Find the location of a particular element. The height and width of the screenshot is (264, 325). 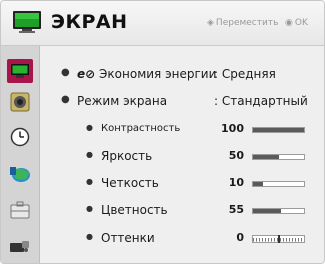

energy-saving-value: : Средняя is located at coordinates (245, 74).